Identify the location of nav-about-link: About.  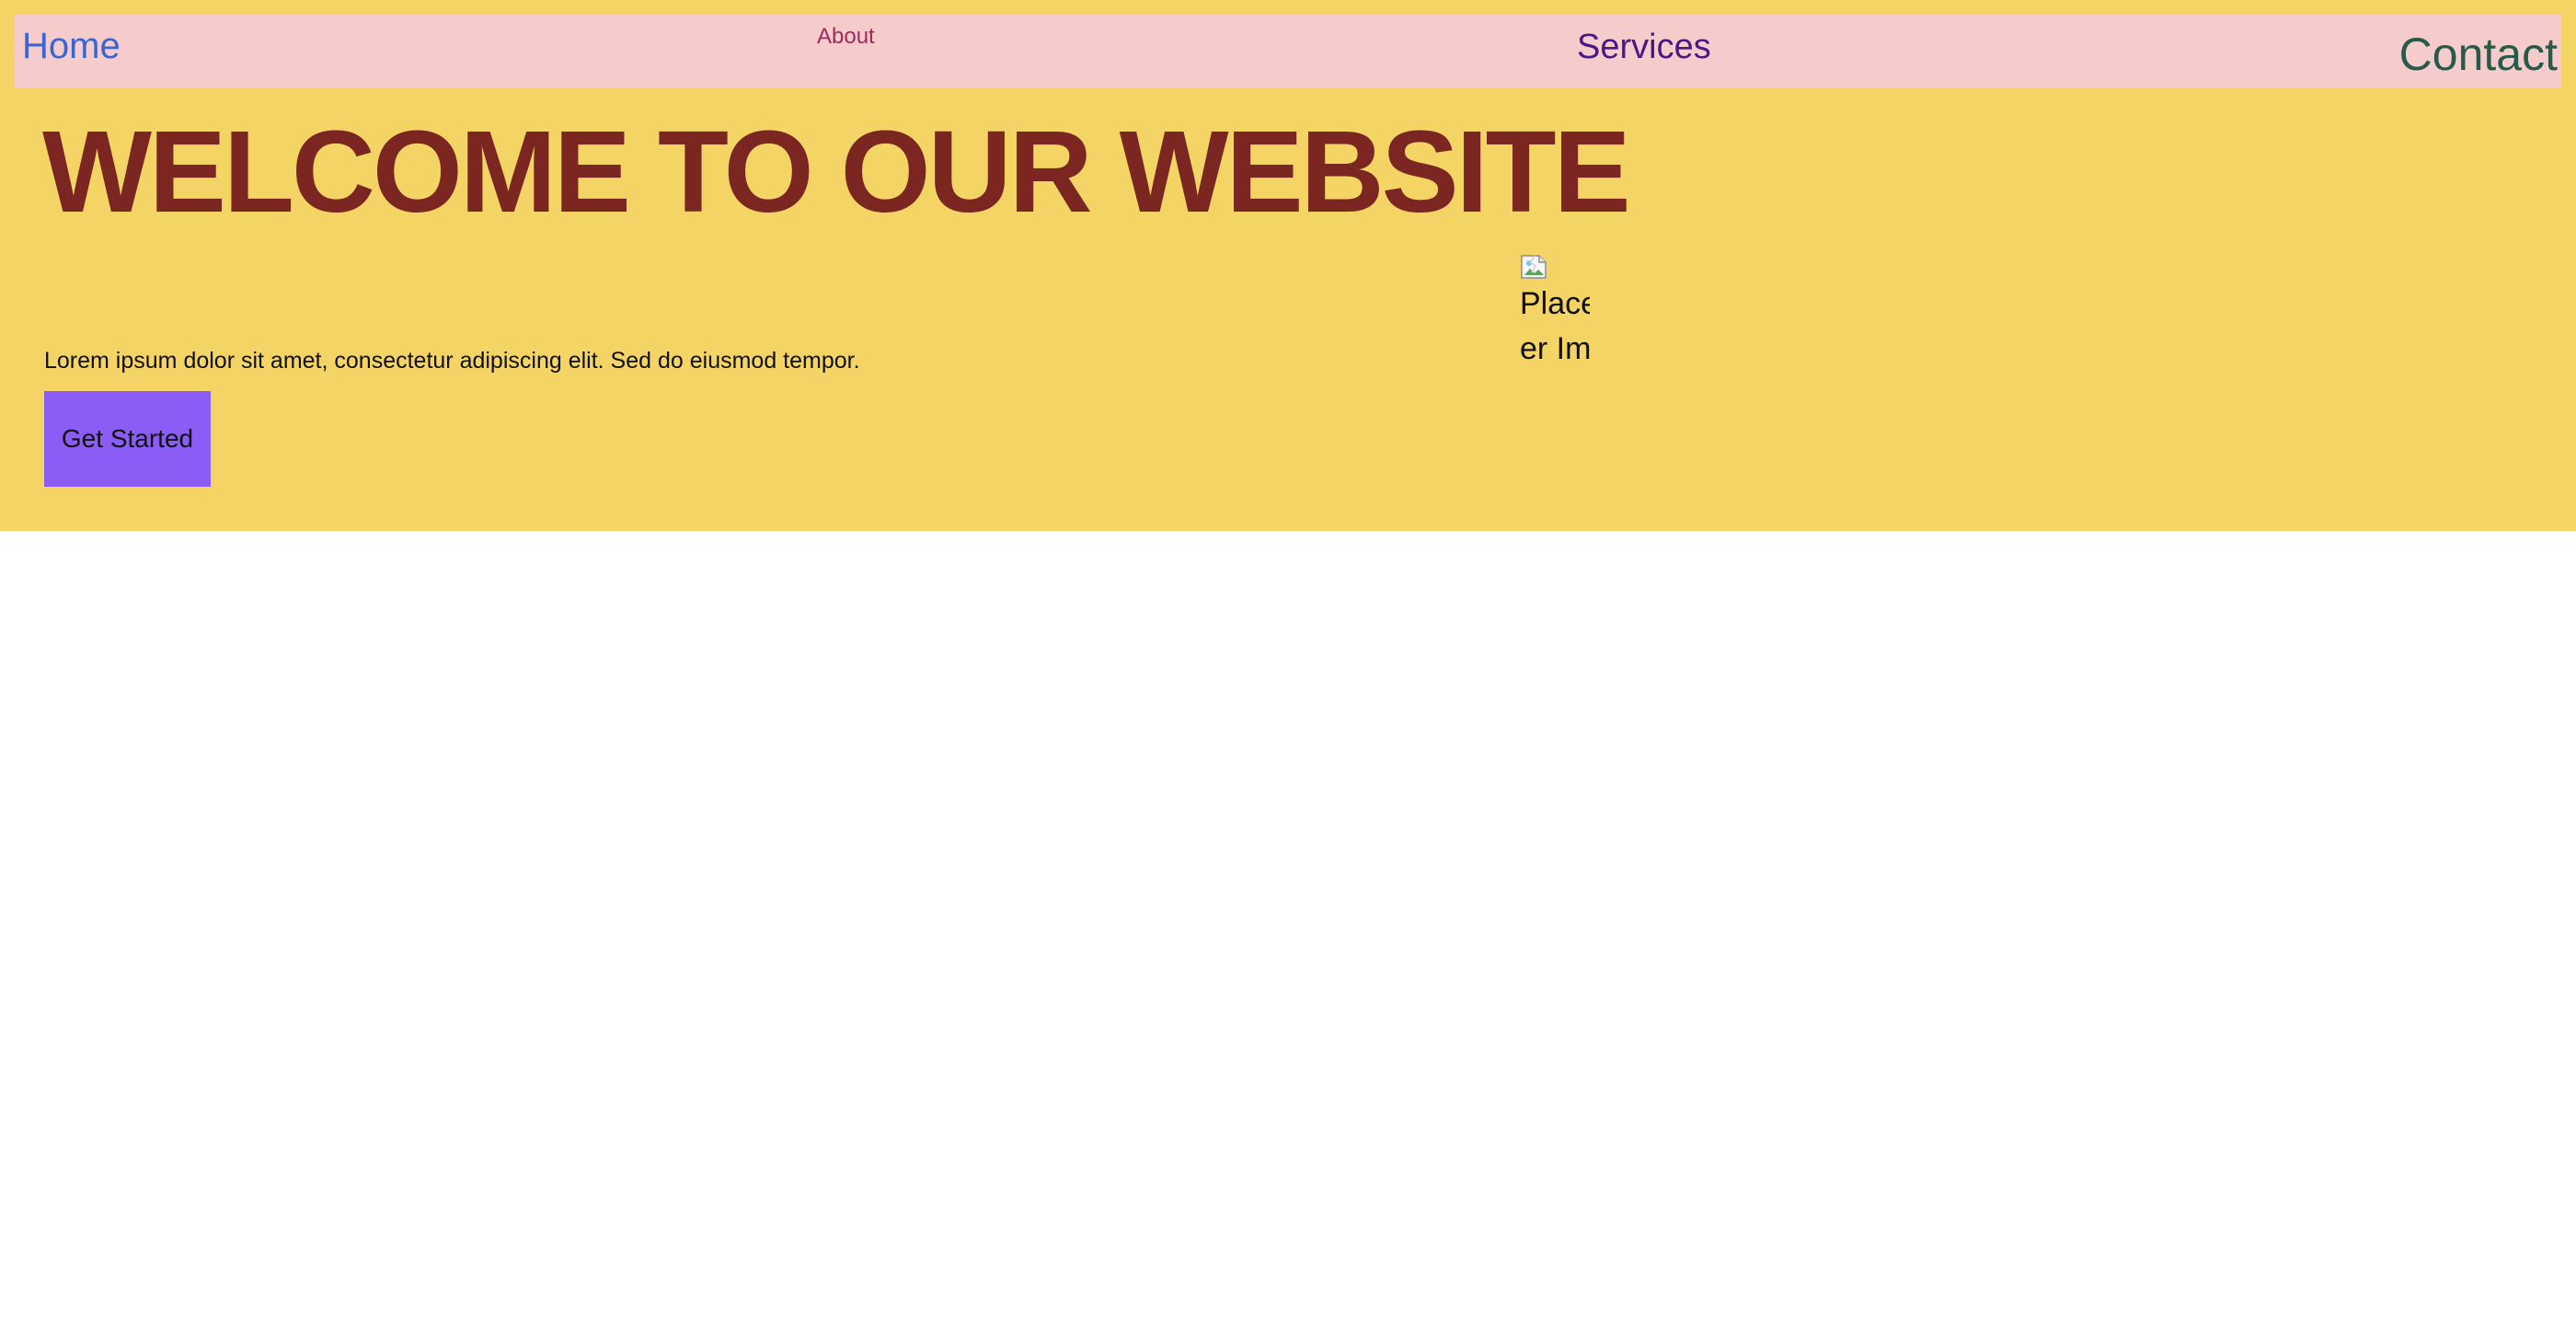
(846, 37).